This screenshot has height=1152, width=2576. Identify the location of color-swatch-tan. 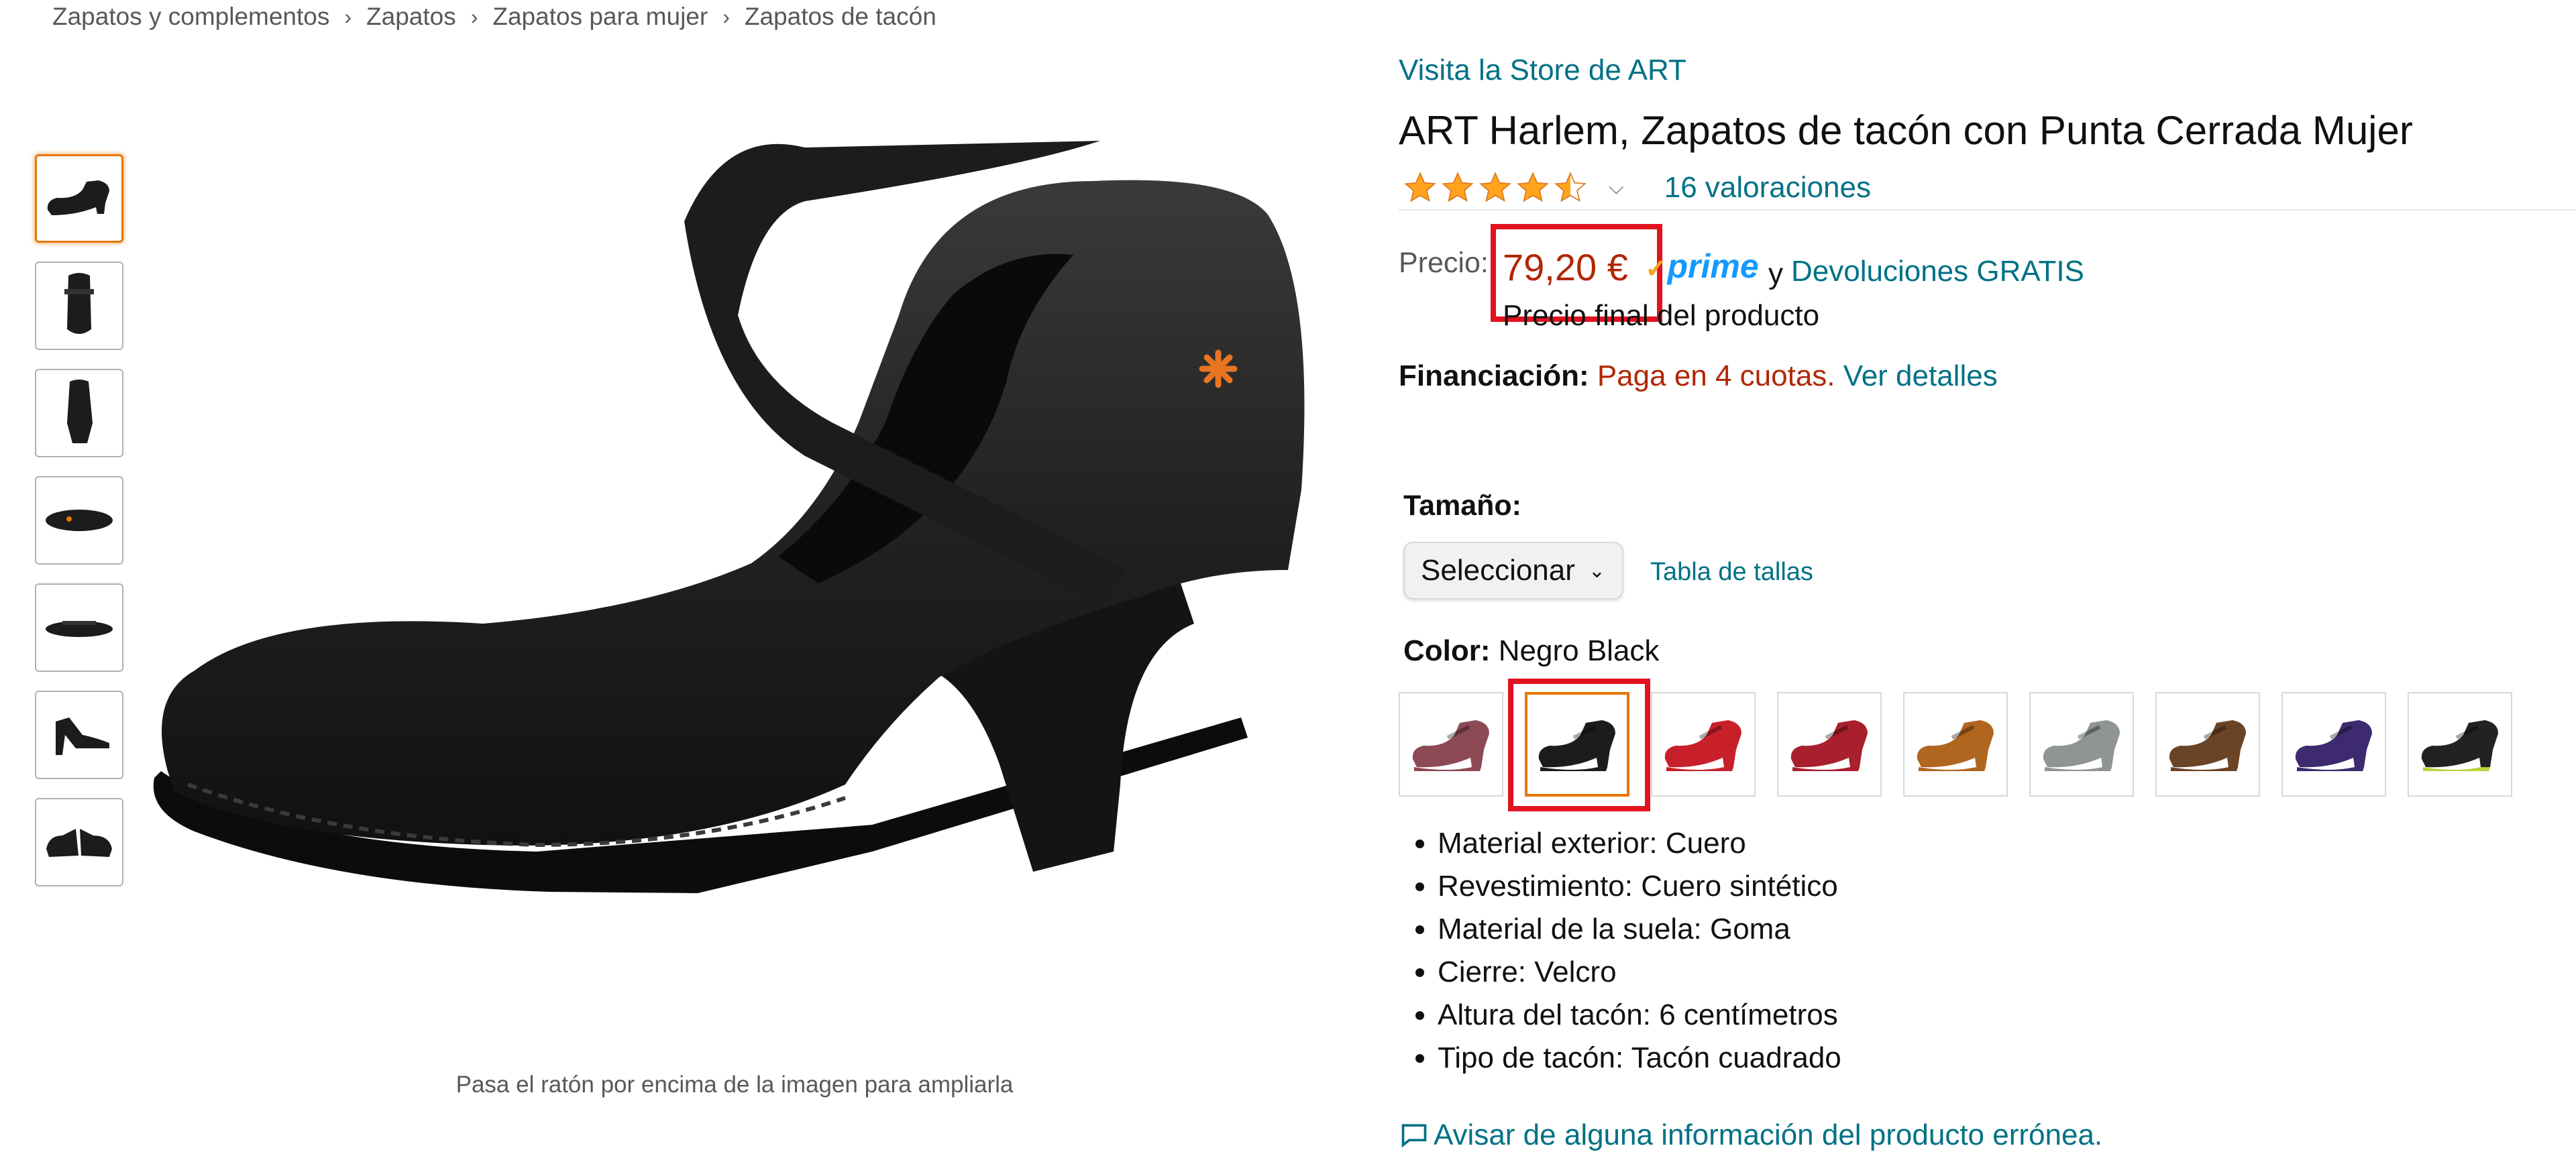
(1955, 744).